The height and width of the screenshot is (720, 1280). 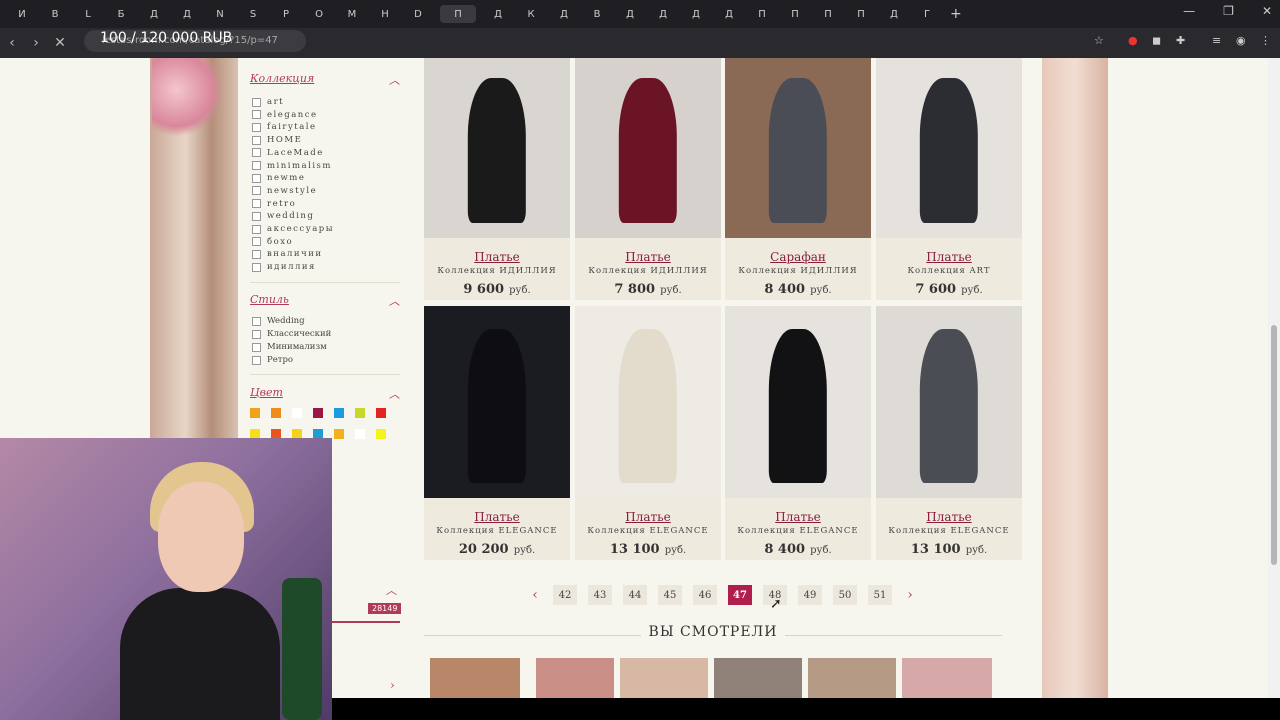 What do you see at coordinates (291, 334) in the screenshot?
I see `filter-option-style: Классический` at bounding box center [291, 334].